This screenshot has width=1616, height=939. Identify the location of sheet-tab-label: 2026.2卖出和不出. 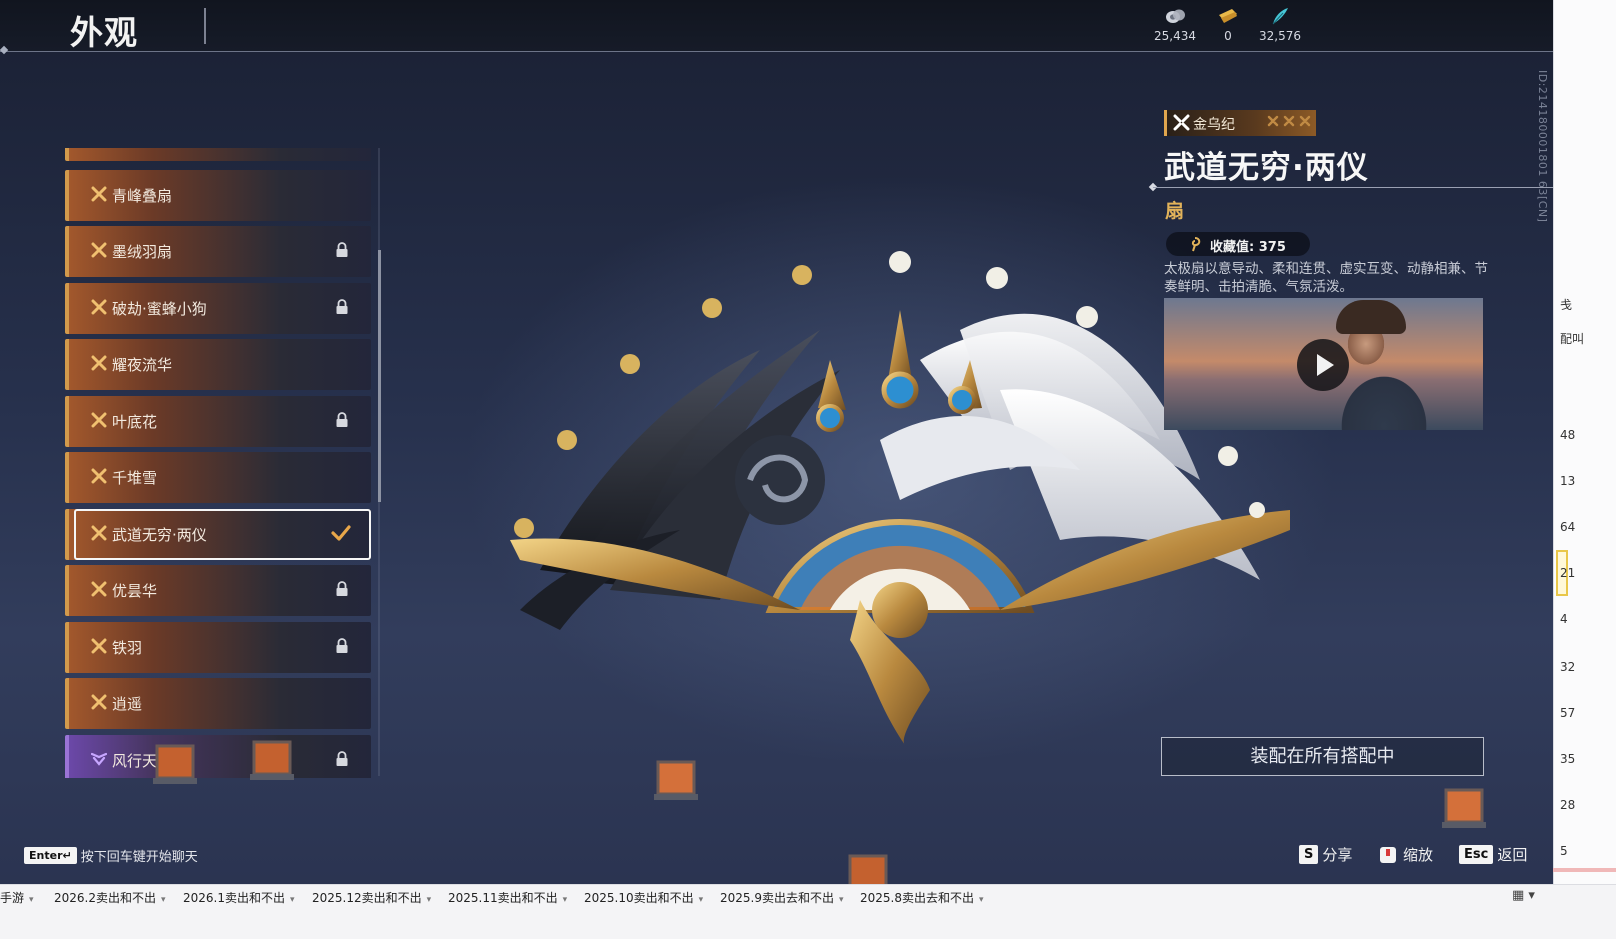
(105, 898).